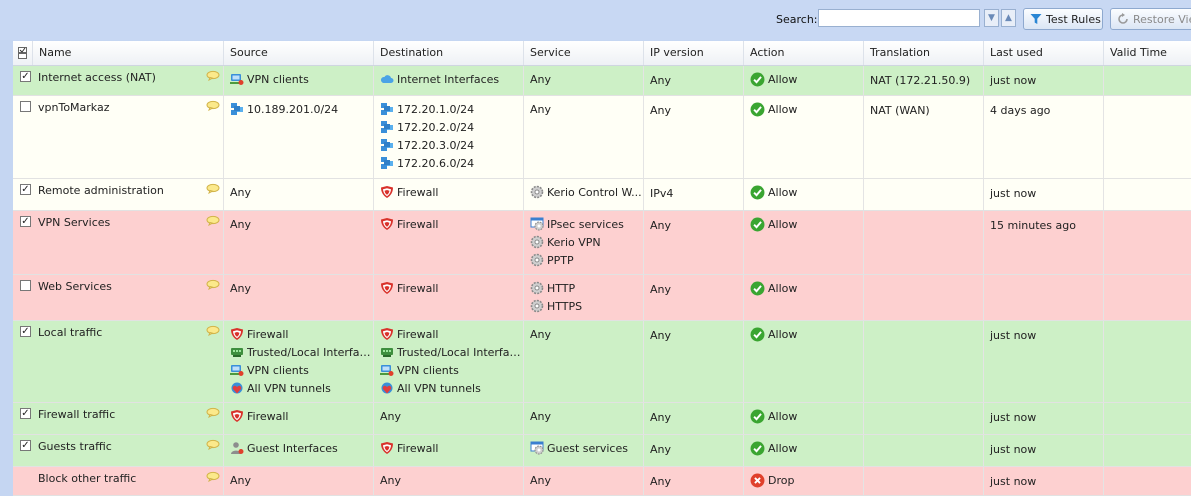  I want to click on destination-cell: Any, so click(449, 418).